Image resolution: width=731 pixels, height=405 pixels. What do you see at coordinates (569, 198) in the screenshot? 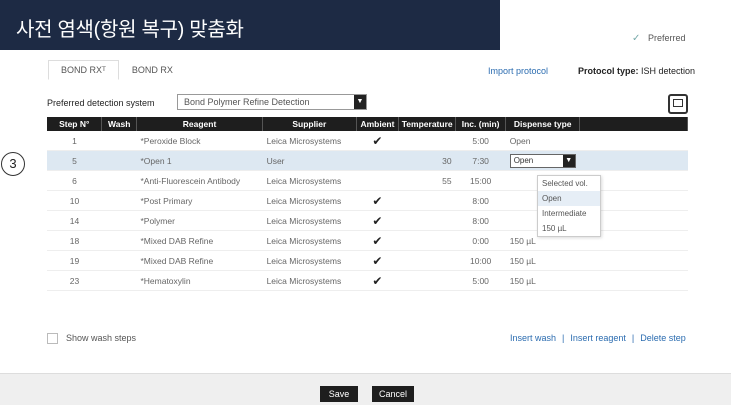
I see `dropdown-option: Open` at bounding box center [569, 198].